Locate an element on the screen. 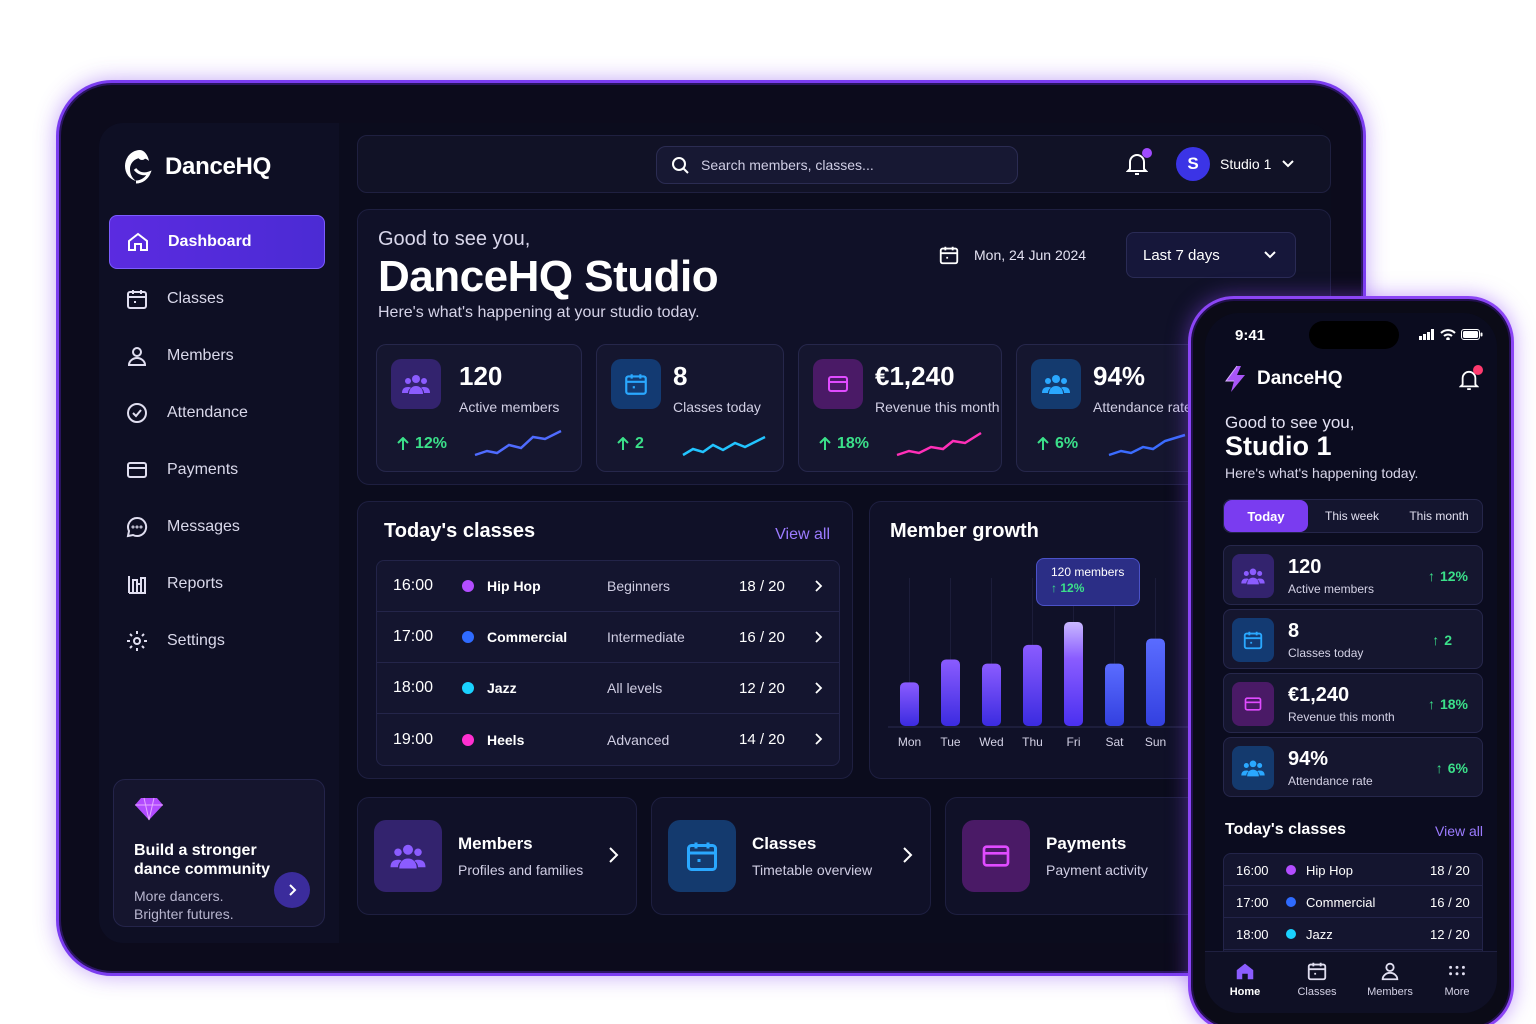 This screenshot has width=1536, height=1024. tab-today: Today is located at coordinates (1266, 516).